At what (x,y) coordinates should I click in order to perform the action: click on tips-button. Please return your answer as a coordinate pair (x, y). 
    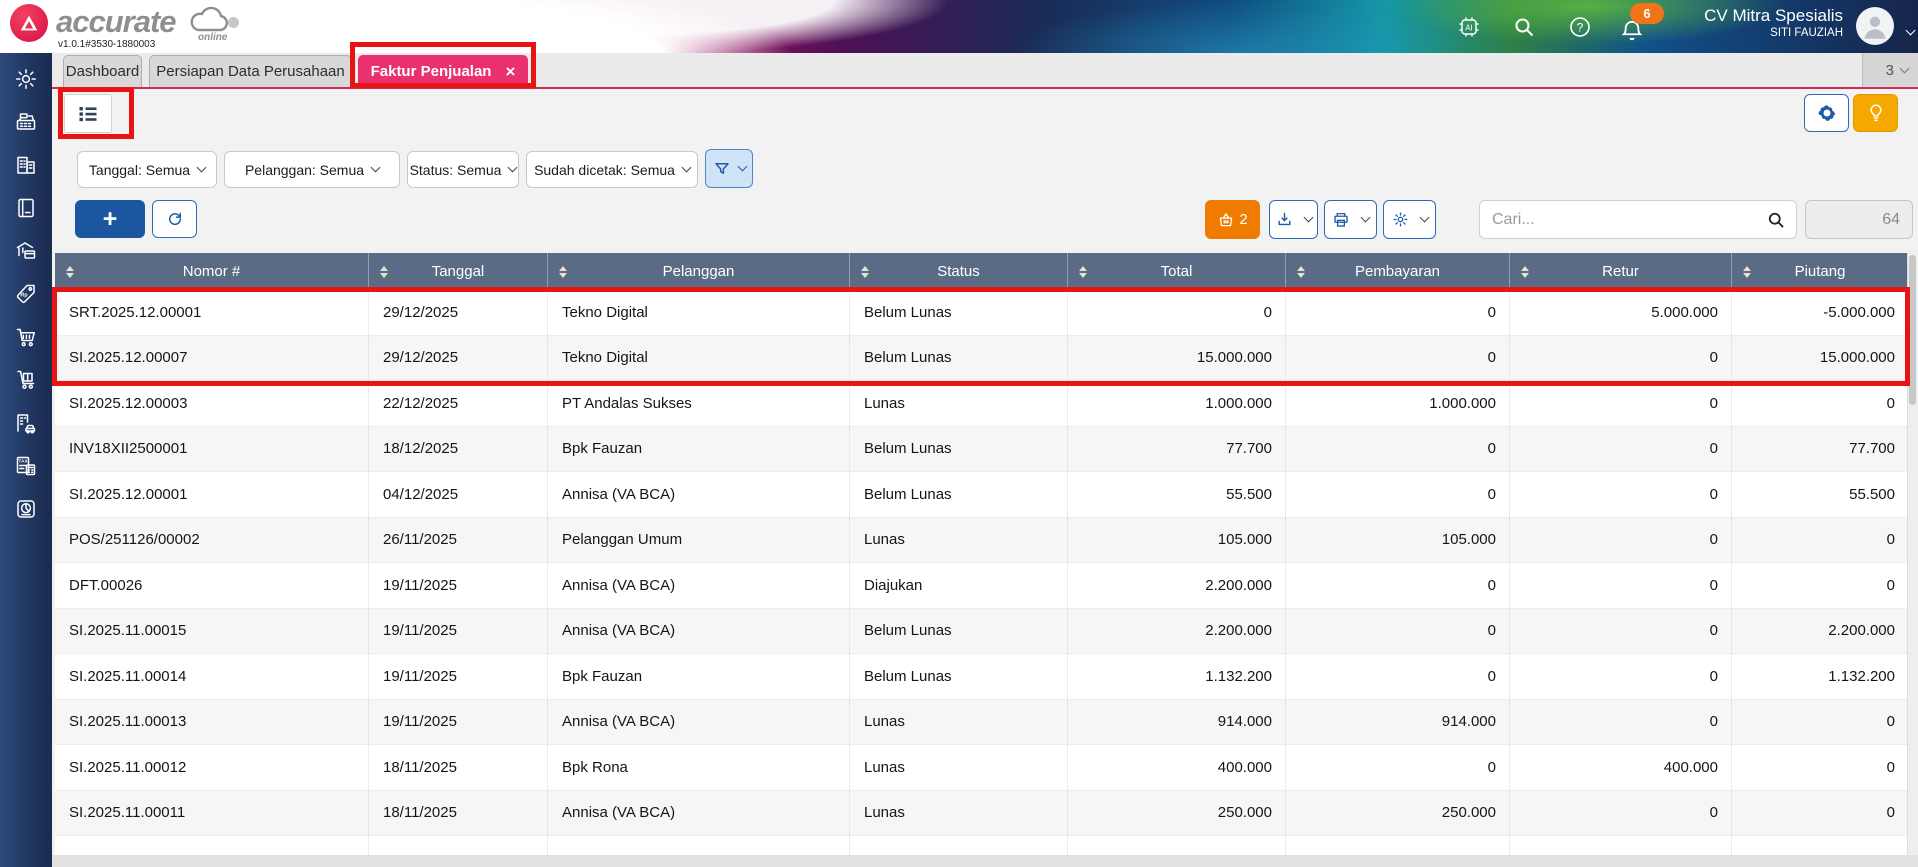
    Looking at the image, I should click on (1875, 113).